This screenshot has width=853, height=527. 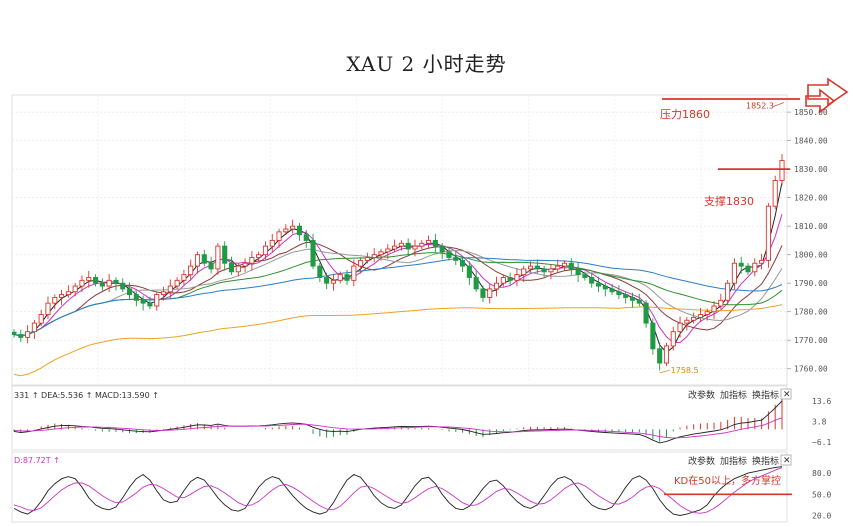 I want to click on y-tick-label: 1800.00, so click(x=811, y=255).